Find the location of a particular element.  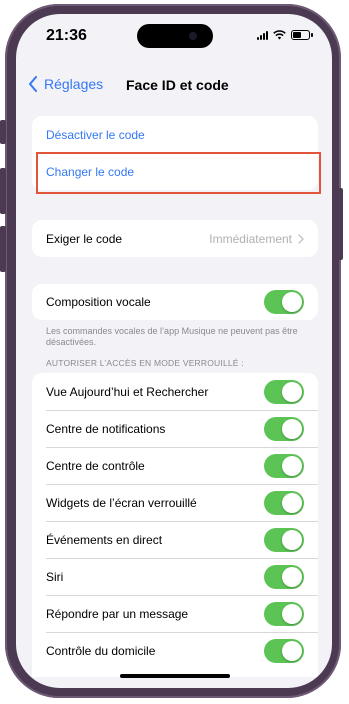

require-passcode-value: Immédiatement is located at coordinates (250, 238).